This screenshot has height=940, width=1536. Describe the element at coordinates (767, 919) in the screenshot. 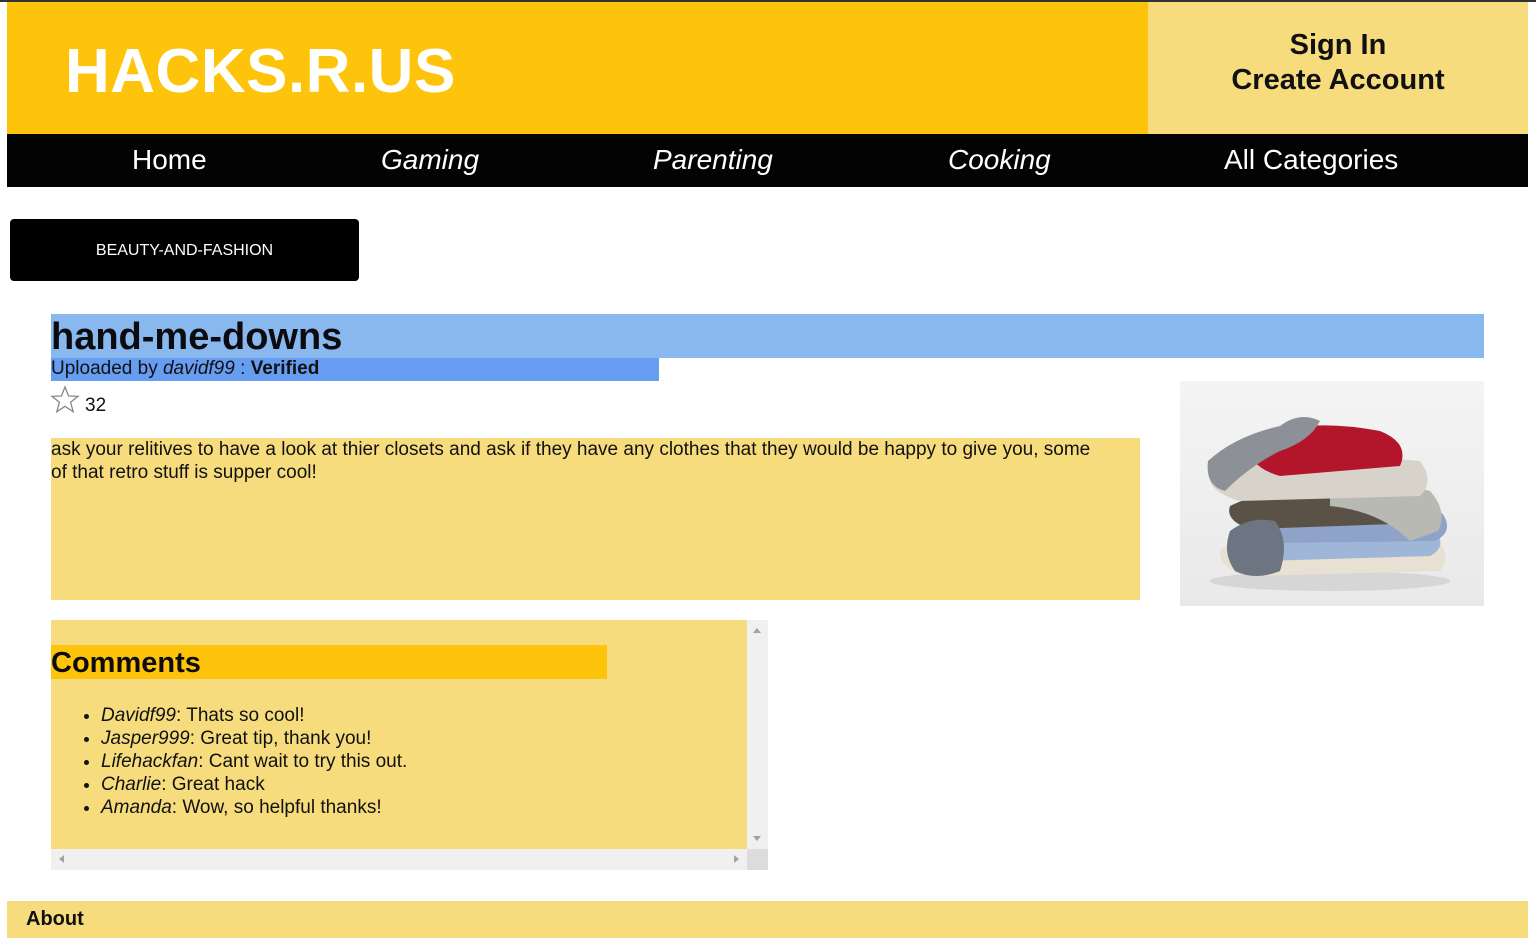

I see `site-footer: About` at that location.